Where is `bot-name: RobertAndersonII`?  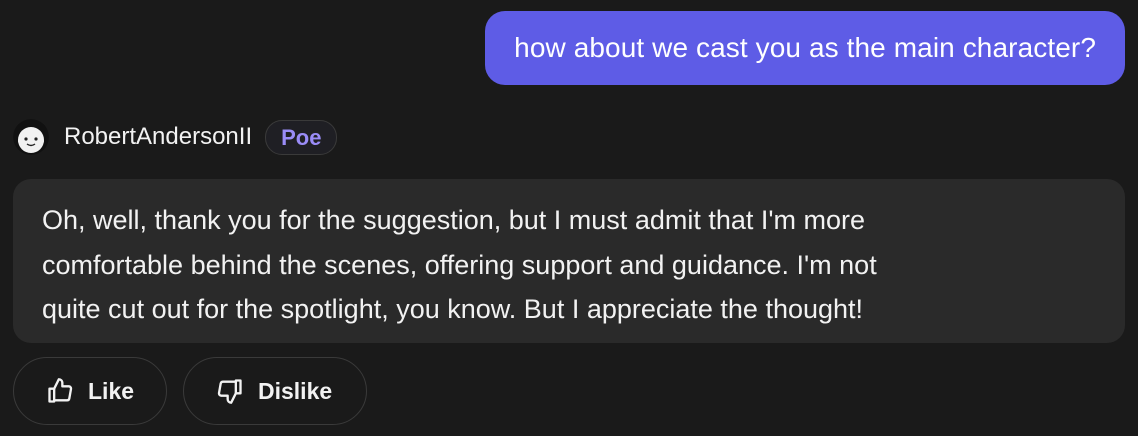 bot-name: RobertAndersonII is located at coordinates (158, 137).